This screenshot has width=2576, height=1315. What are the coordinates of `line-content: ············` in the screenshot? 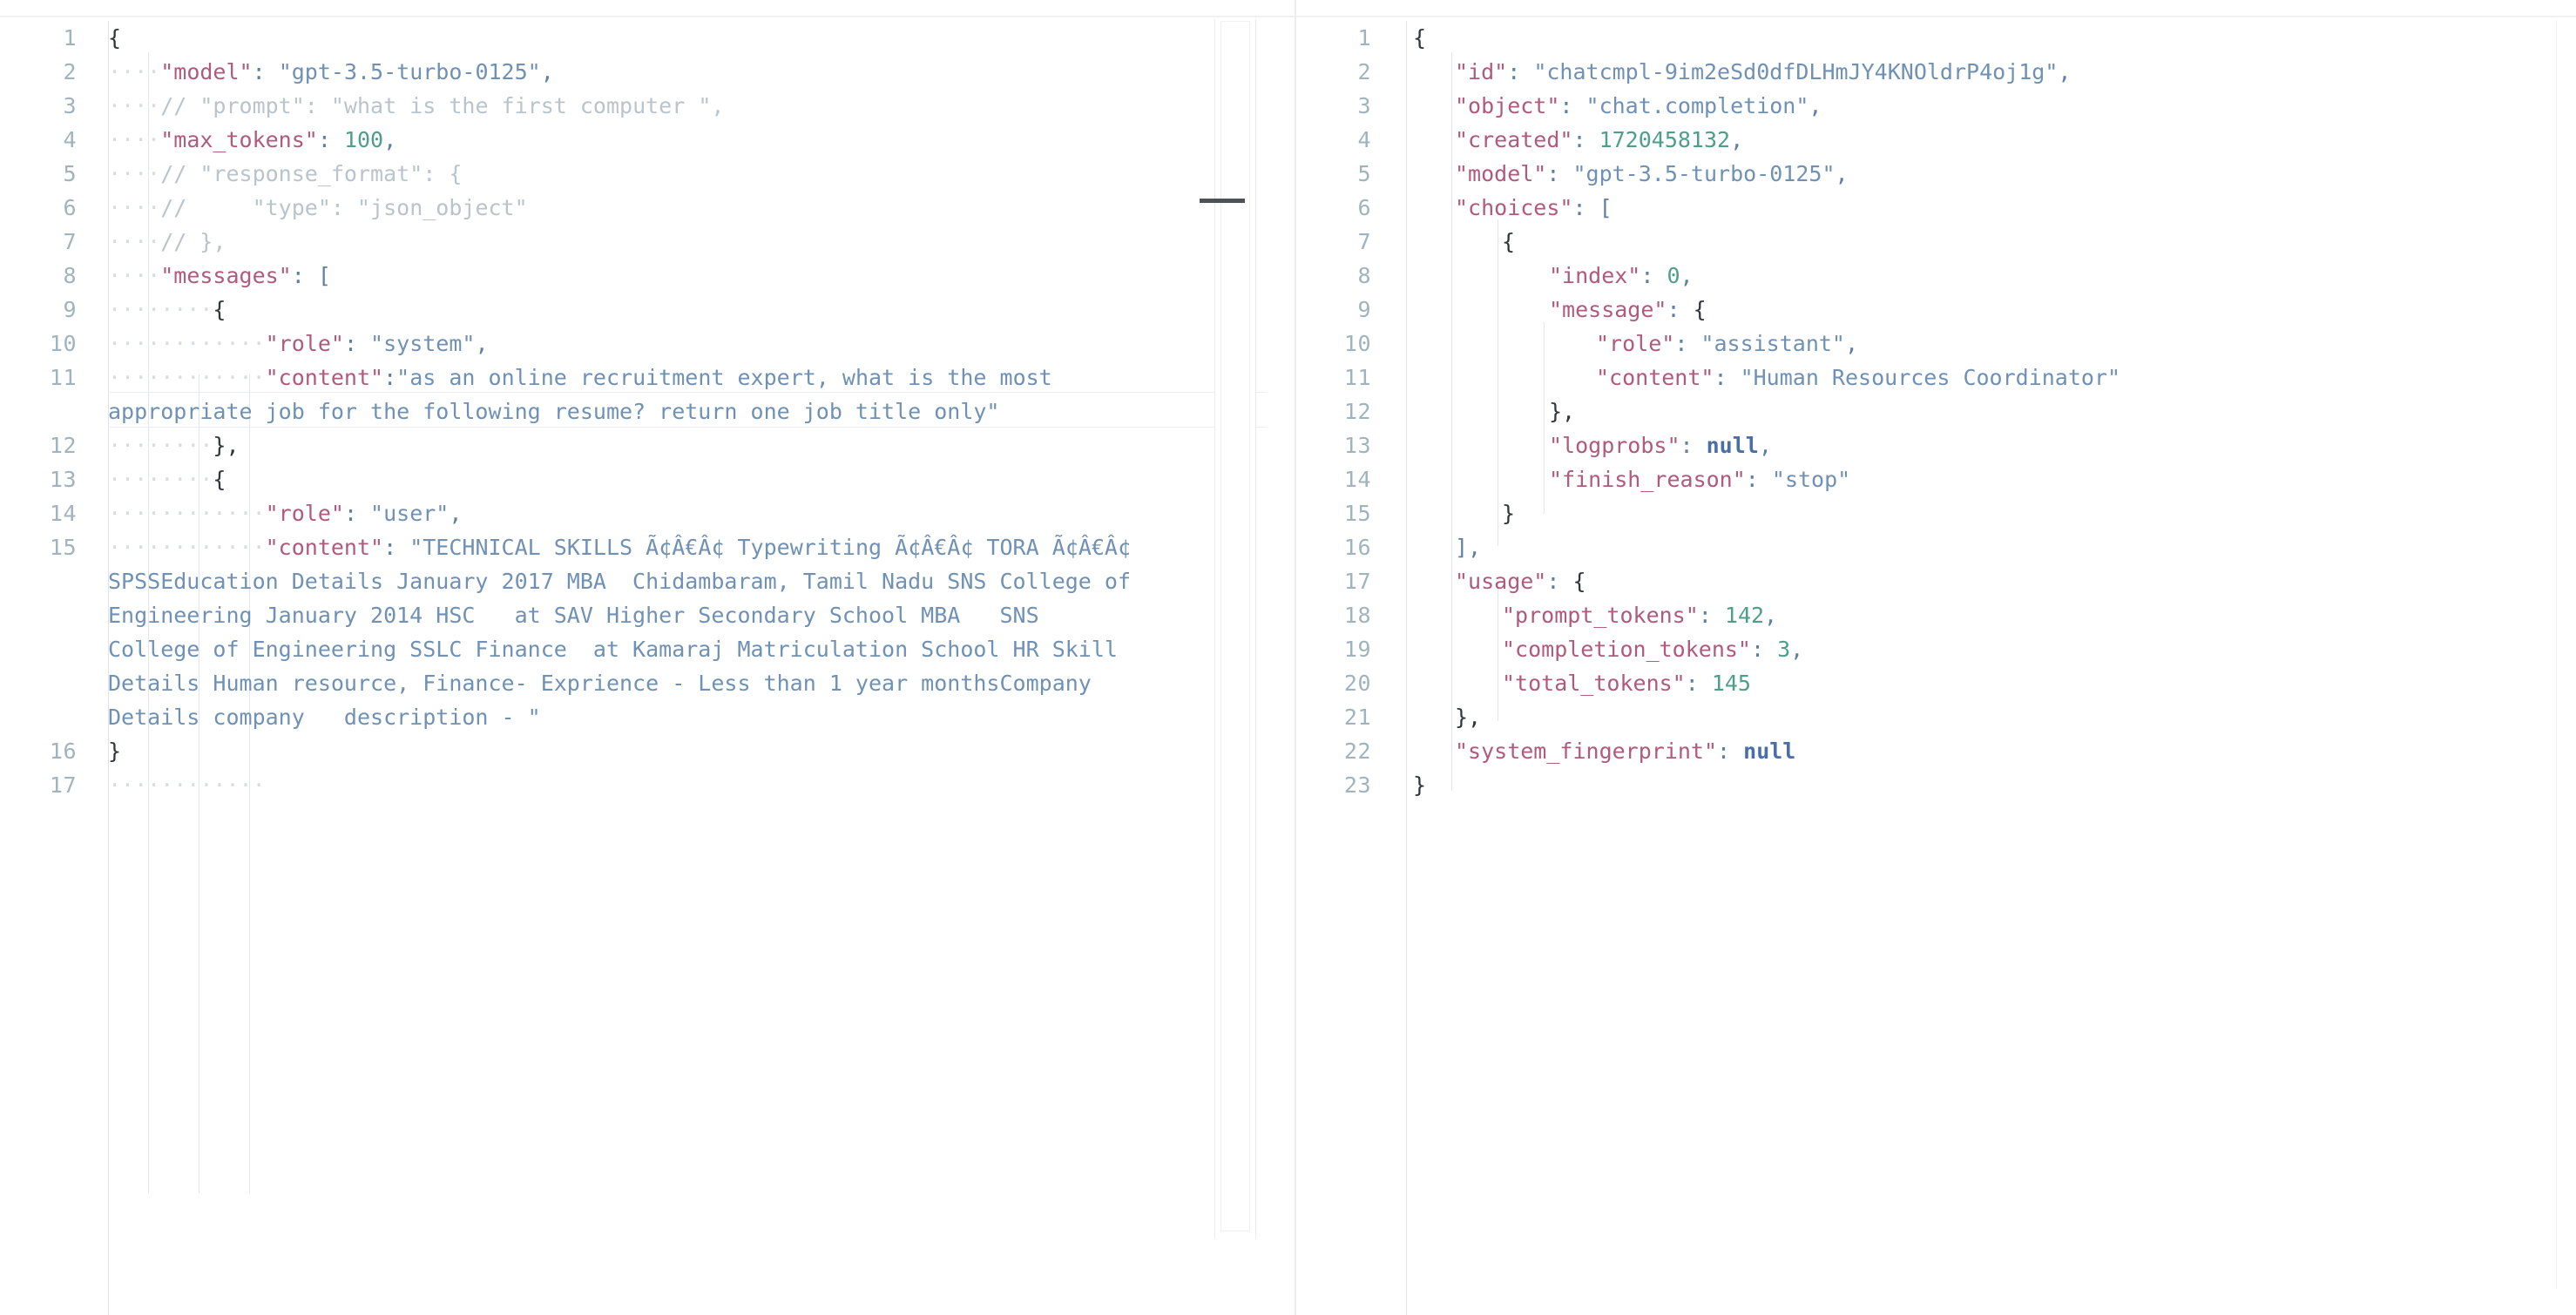 It's located at (689, 785).